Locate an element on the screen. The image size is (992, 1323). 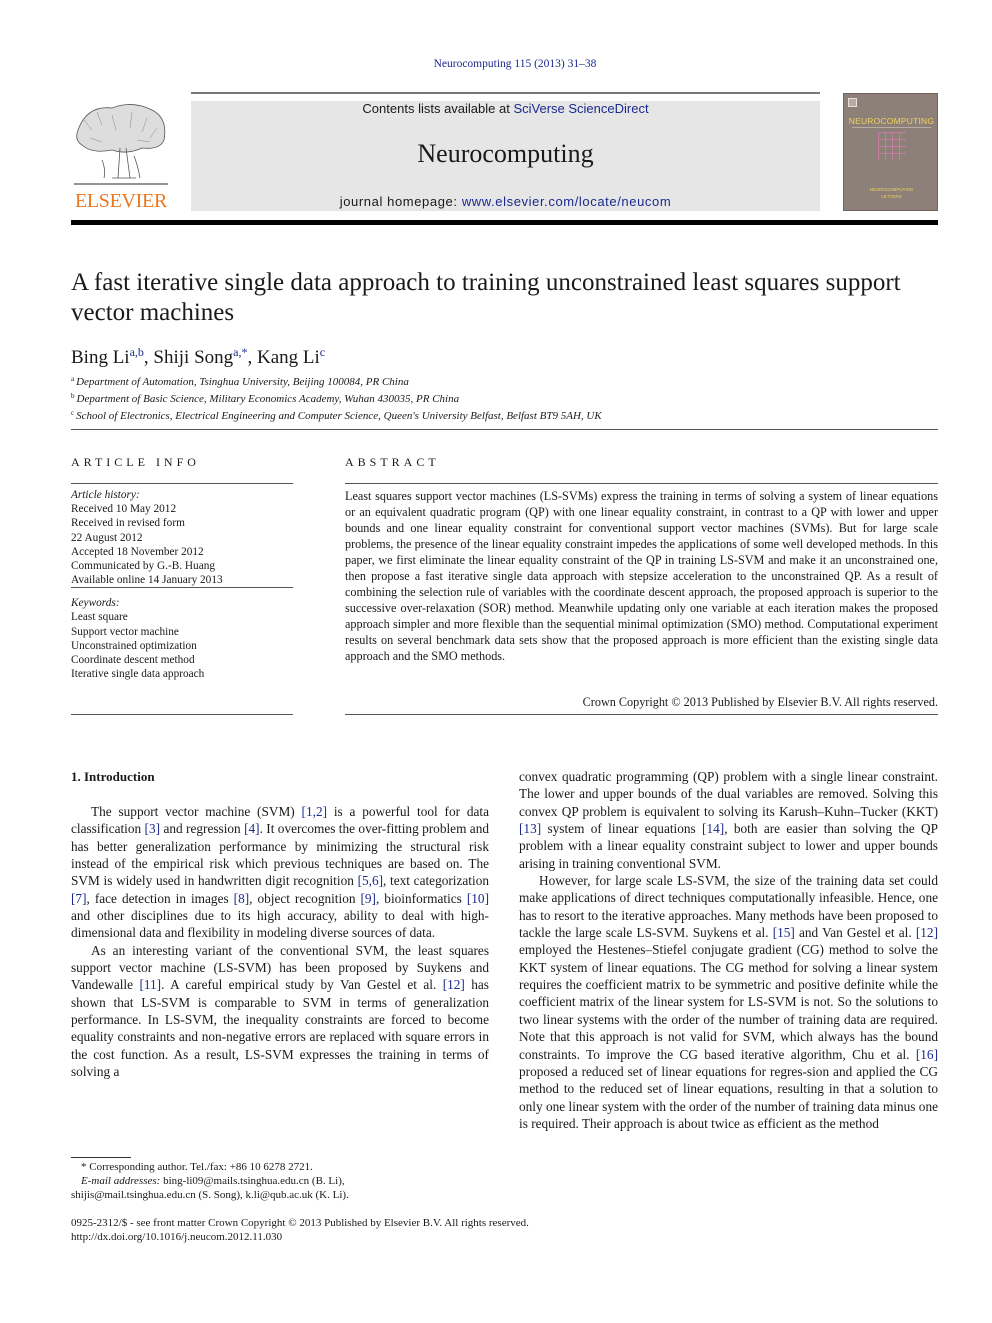
history-item: Communicated by G.-B. Huang is located at coordinates (143, 566).